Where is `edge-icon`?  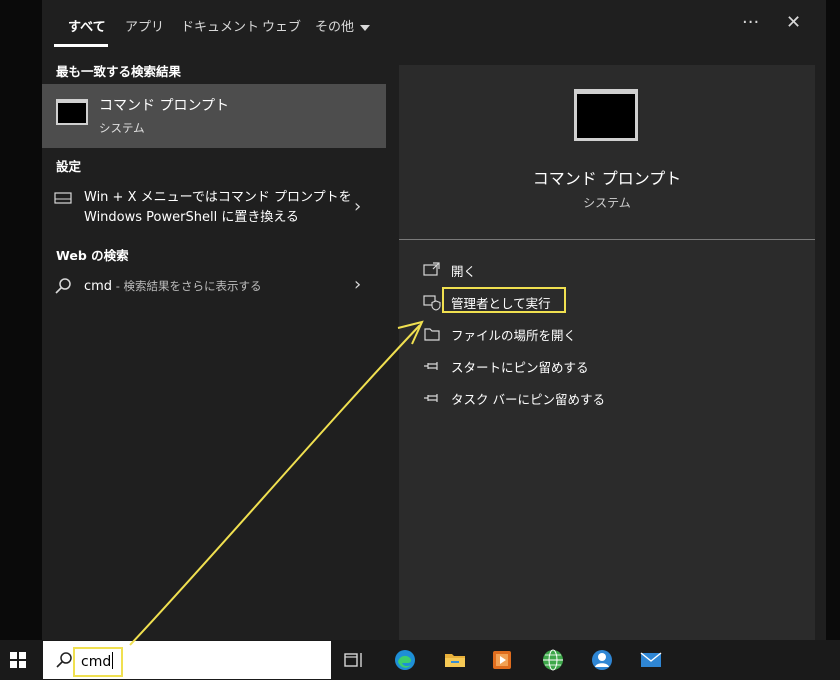
edge-icon is located at coordinates (405, 660).